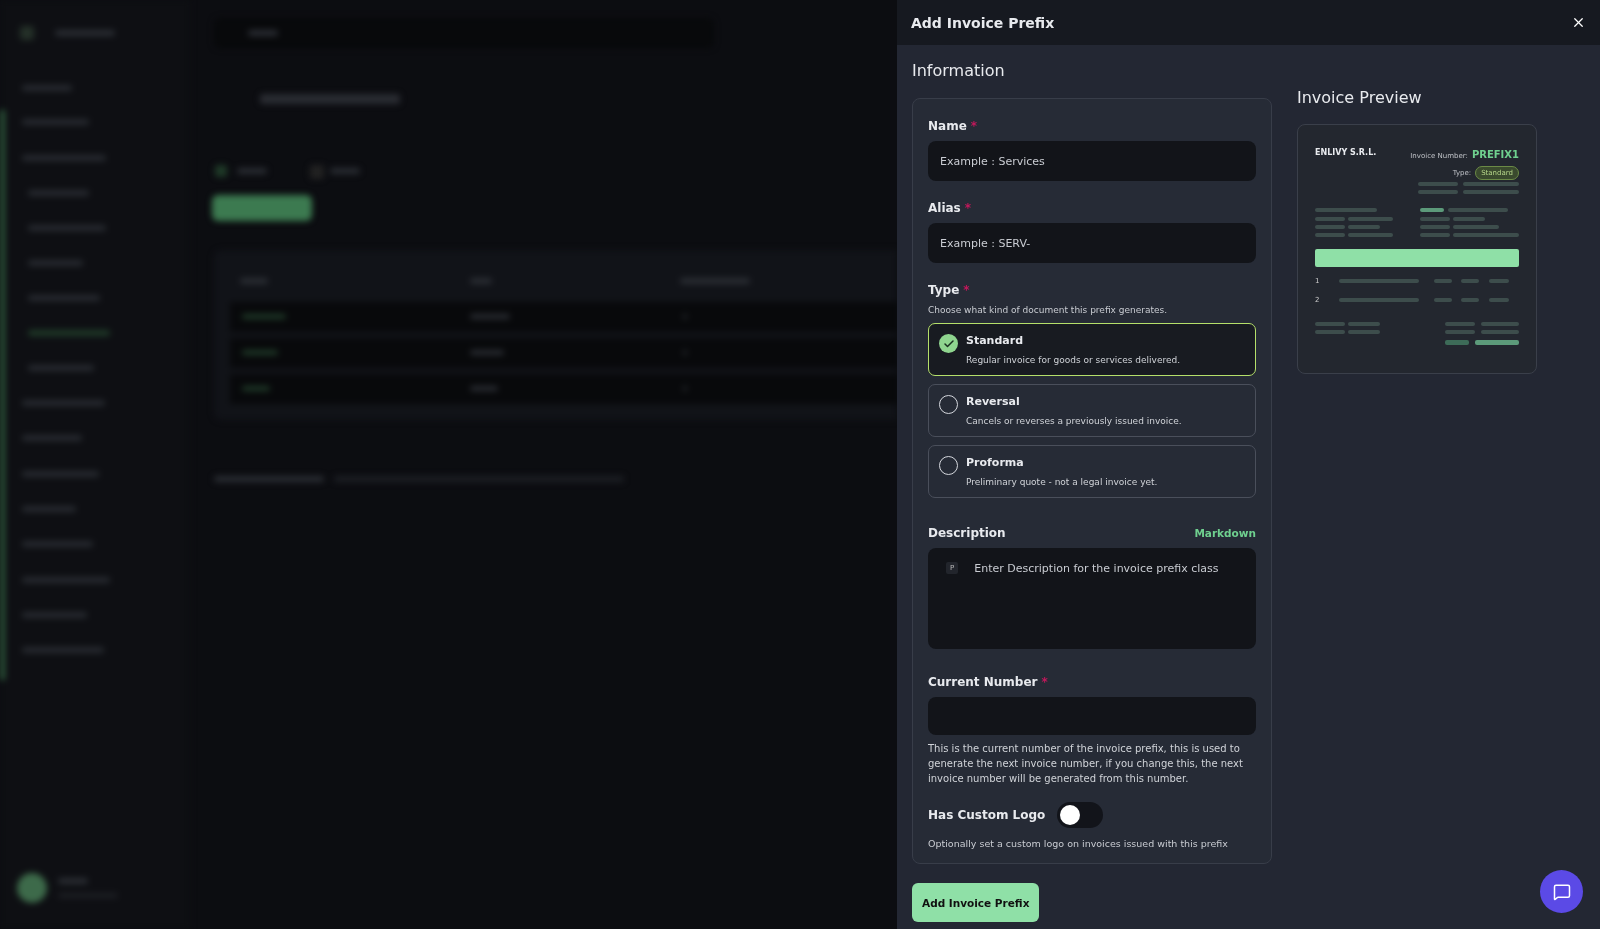 This screenshot has height=929, width=1600. I want to click on close-icon, so click(1578, 22).